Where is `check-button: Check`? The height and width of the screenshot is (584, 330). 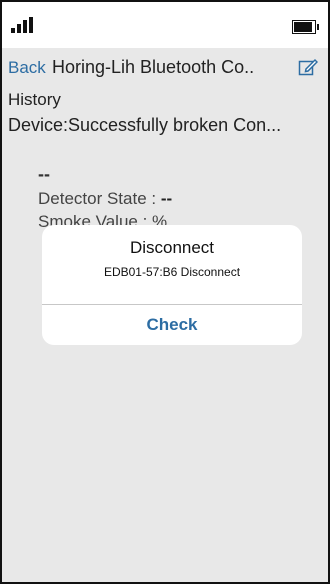
check-button: Check is located at coordinates (172, 325).